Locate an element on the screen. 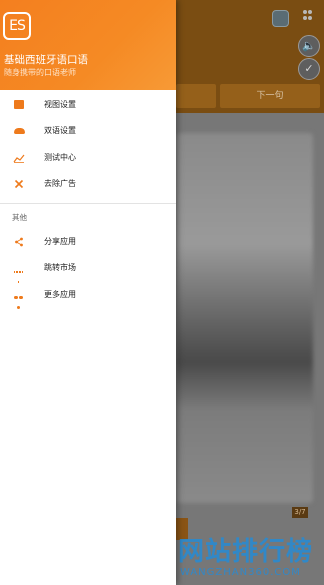 The height and width of the screenshot is (585, 324). next-sentence-button: 下一句 is located at coordinates (270, 96).